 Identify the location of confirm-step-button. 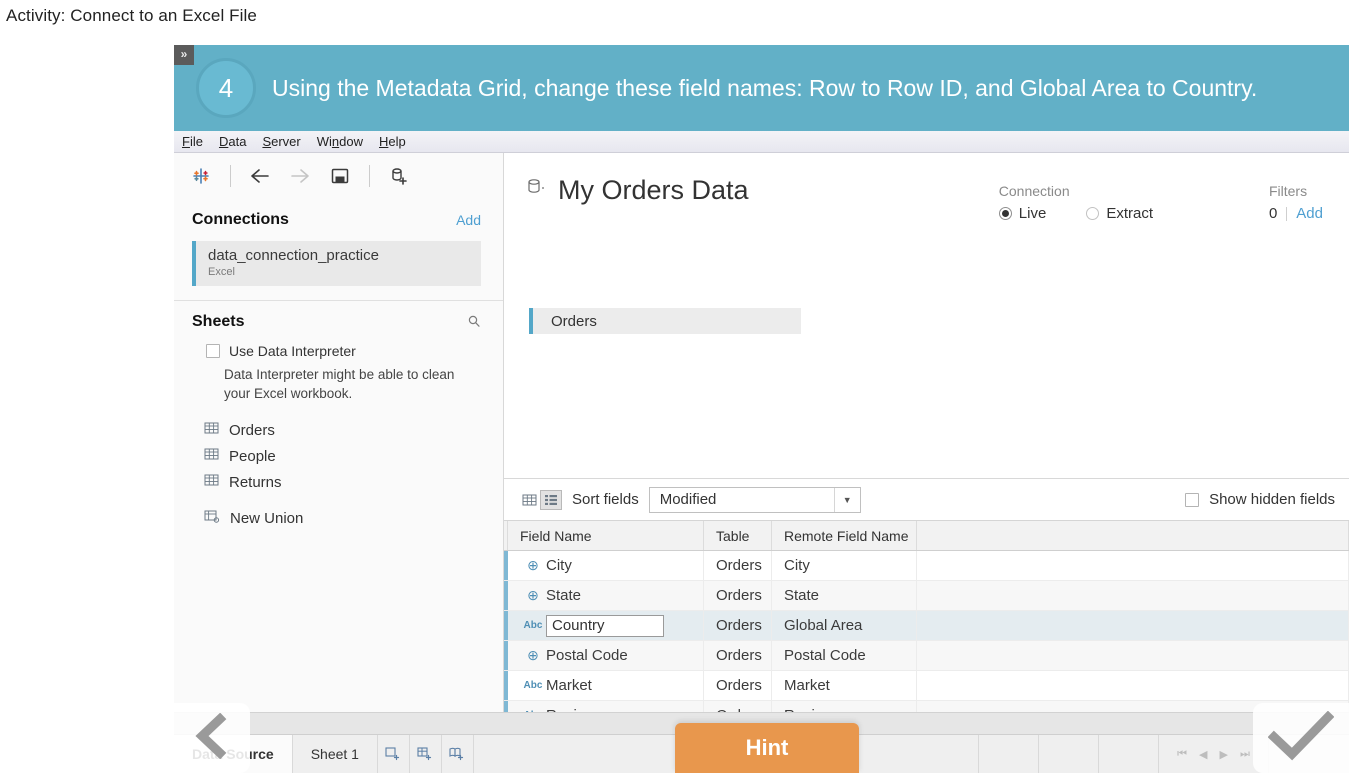
(1301, 738).